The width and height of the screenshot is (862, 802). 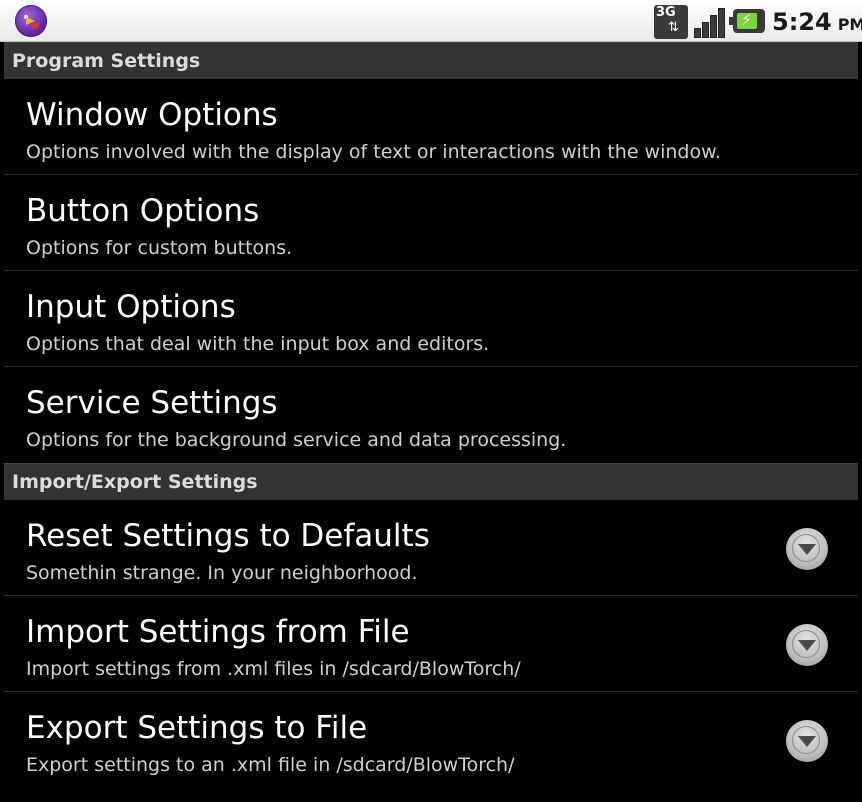 I want to click on clock-time: 5:24, so click(x=802, y=22).